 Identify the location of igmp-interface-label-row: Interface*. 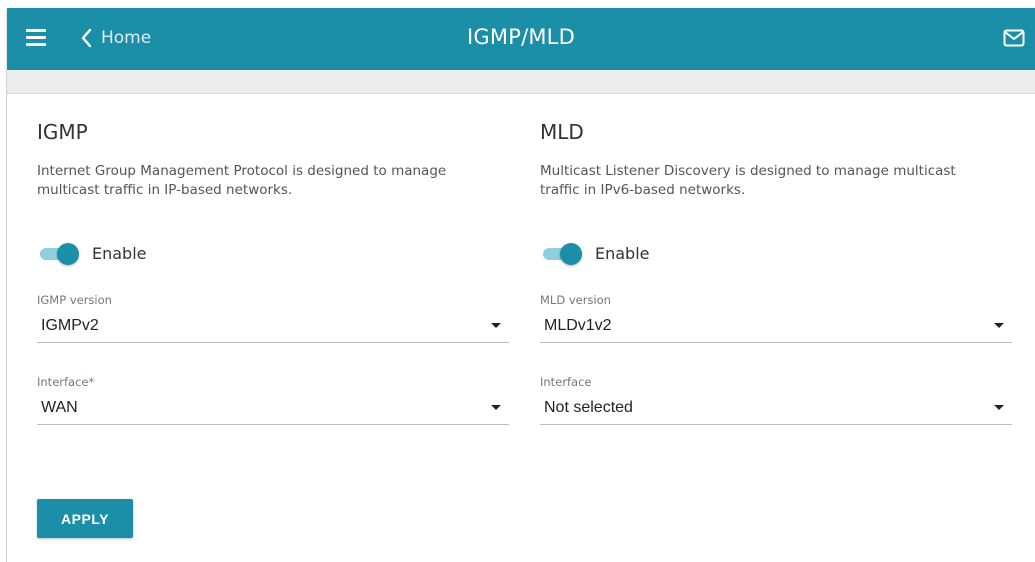
(273, 383).